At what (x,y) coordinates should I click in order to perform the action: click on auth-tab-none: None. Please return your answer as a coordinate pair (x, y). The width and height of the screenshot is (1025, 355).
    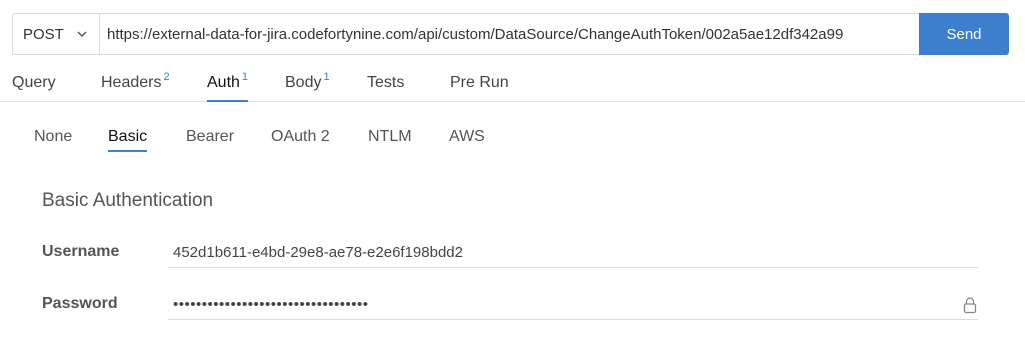
    Looking at the image, I should click on (53, 140).